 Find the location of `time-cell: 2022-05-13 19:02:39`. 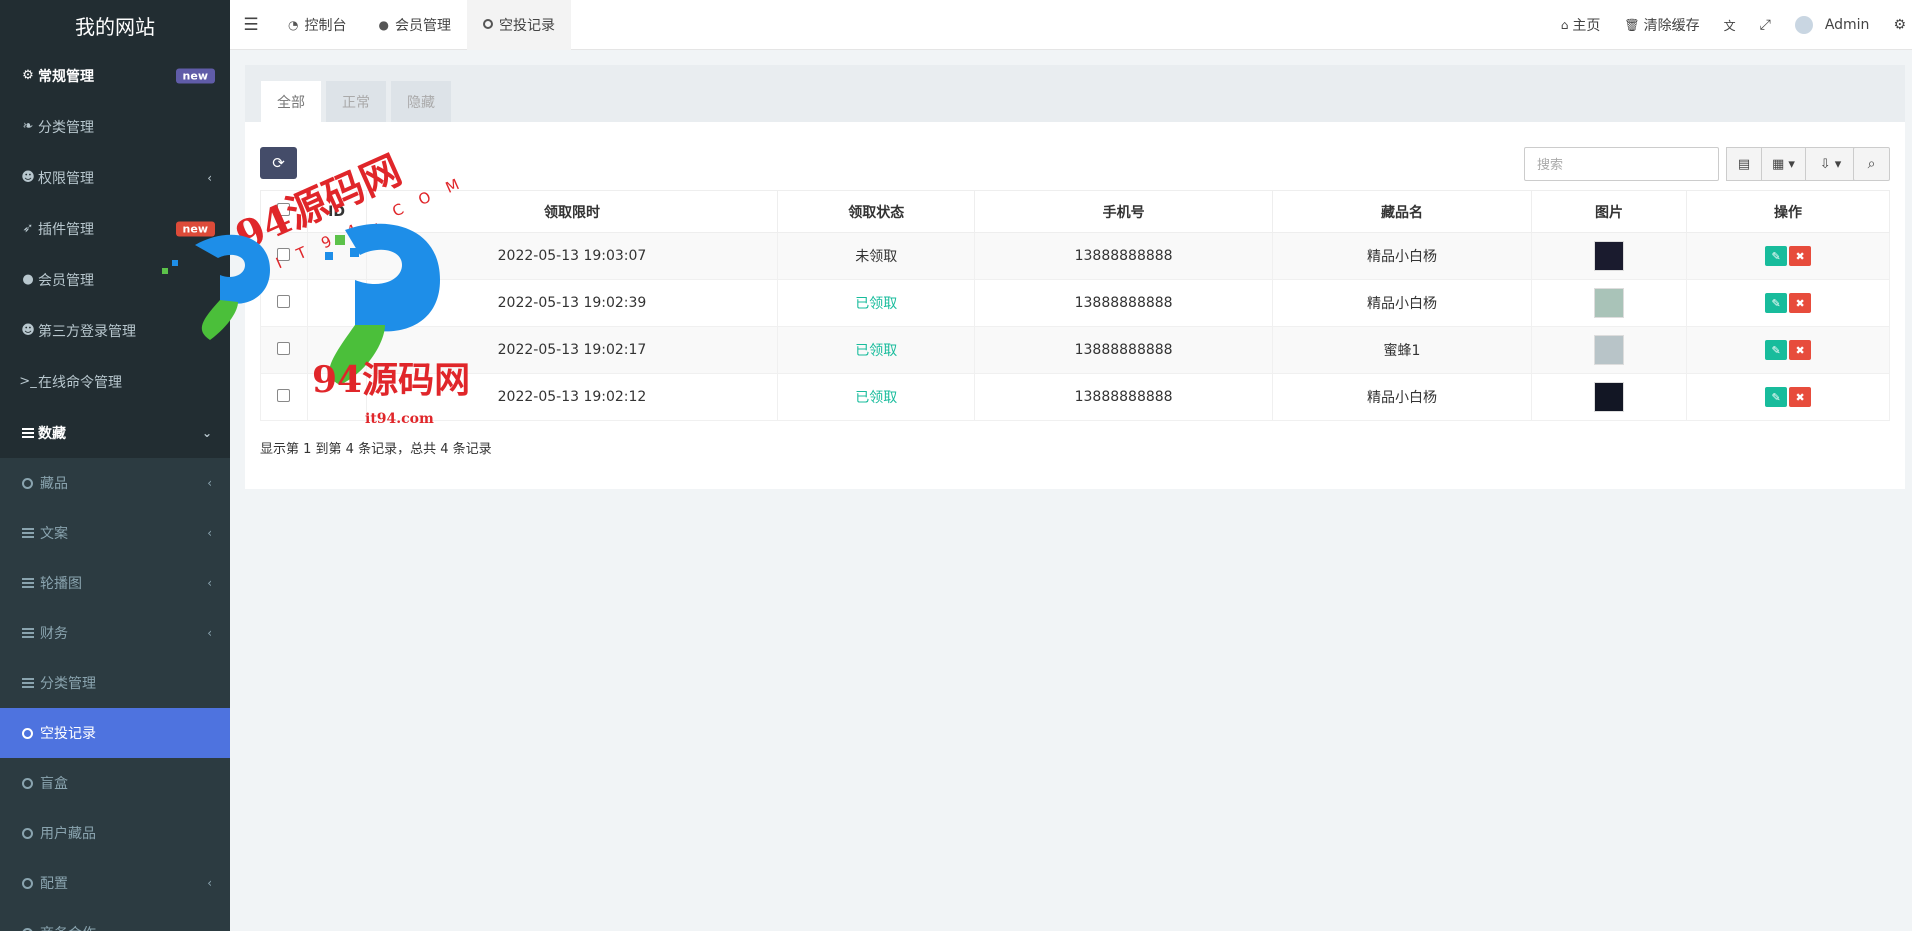

time-cell: 2022-05-13 19:02:39 is located at coordinates (572, 303).